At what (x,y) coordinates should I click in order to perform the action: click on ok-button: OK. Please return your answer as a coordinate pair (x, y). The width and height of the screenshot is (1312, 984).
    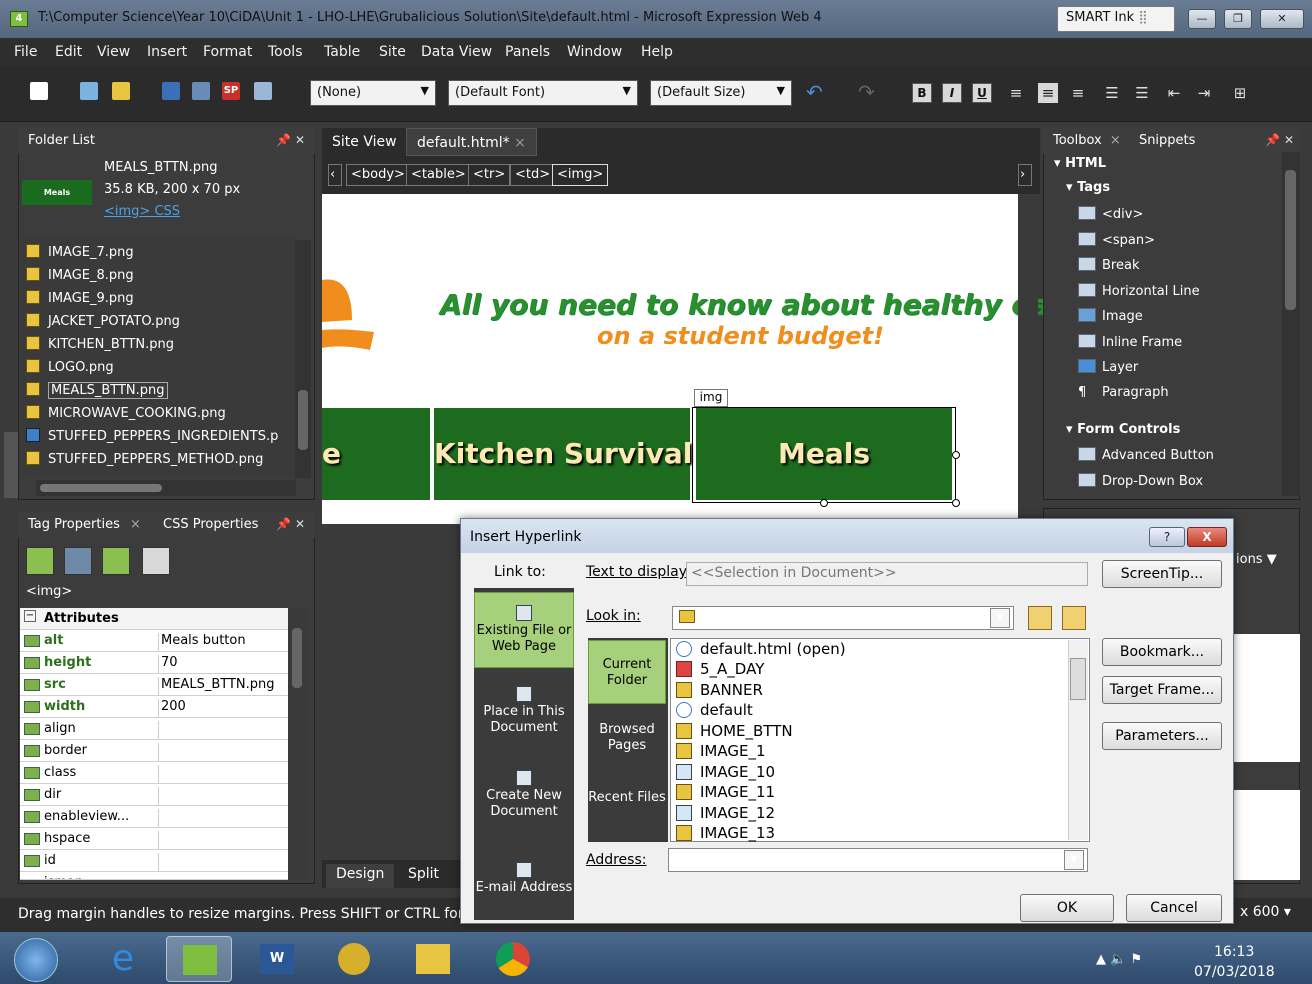
    Looking at the image, I should click on (1067, 908).